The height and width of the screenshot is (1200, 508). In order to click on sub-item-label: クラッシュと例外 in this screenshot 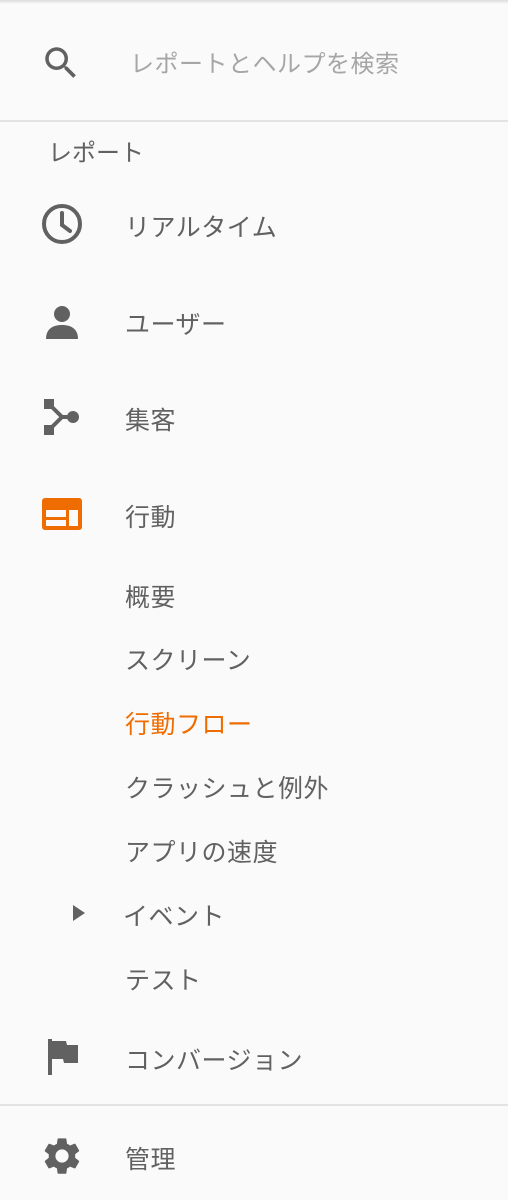, I will do `click(227, 788)`.